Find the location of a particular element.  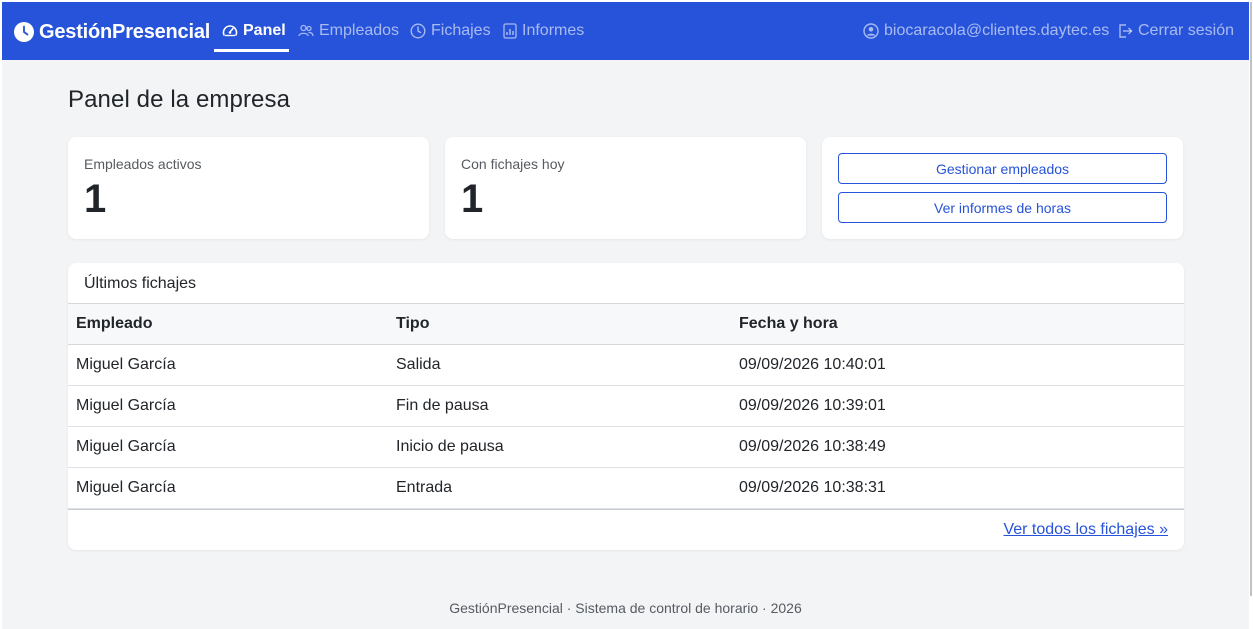

table-row: Miguel García Salida 09/09/2026 10:40:01 is located at coordinates (626, 365).